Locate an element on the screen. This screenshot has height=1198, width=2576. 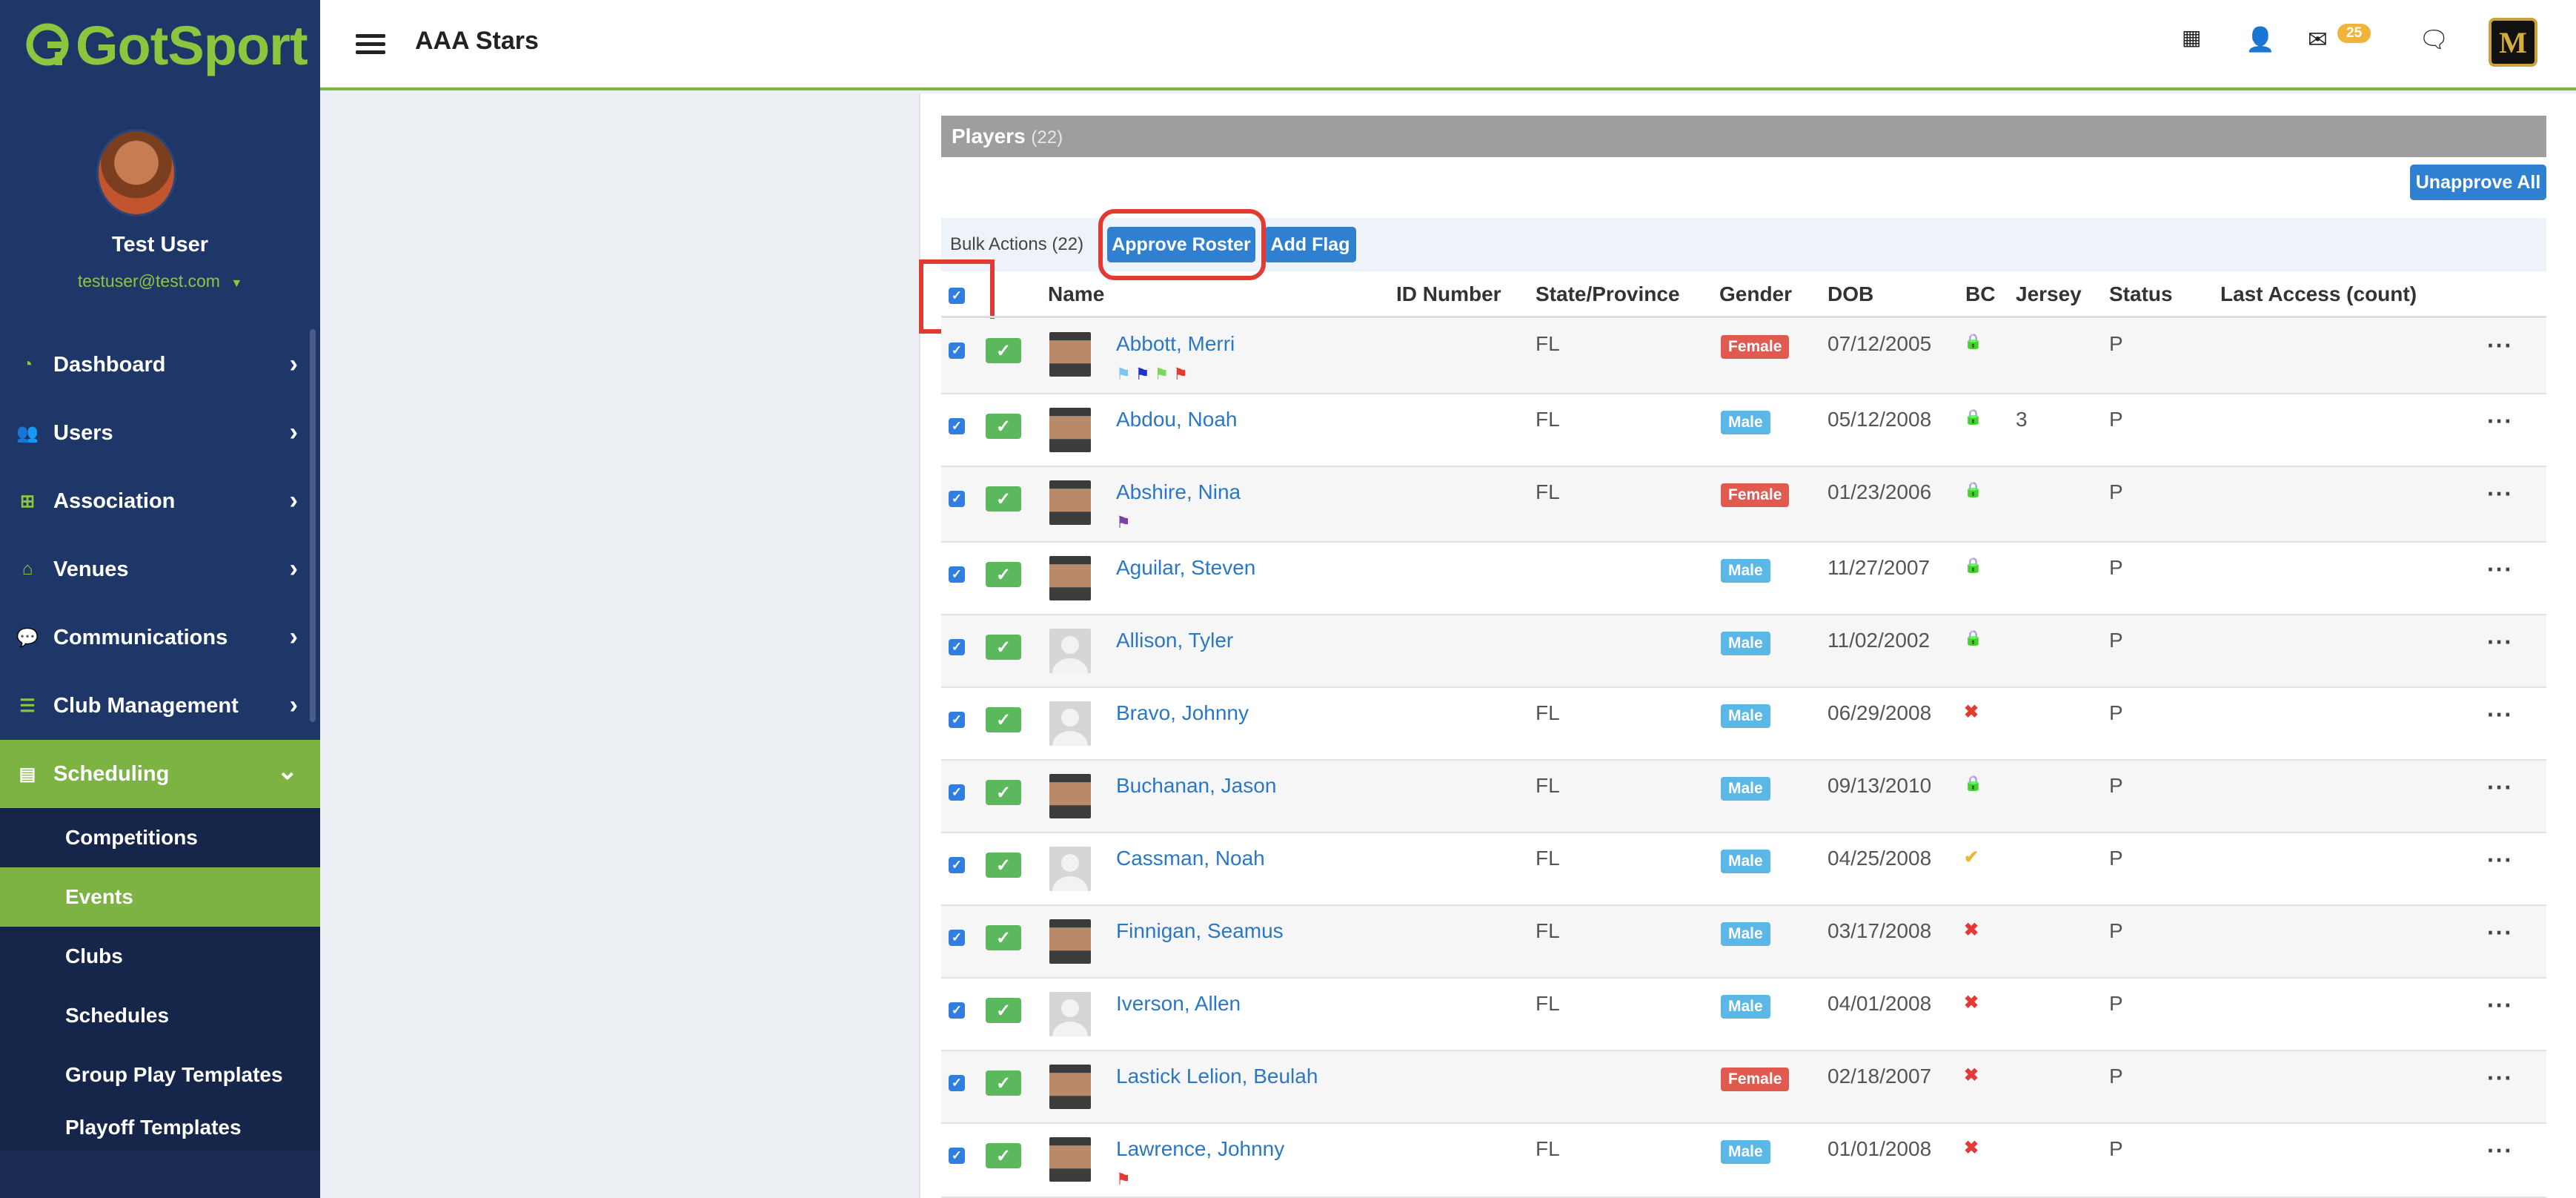
player-name-link: Abdou, Noah is located at coordinates (1176, 419).